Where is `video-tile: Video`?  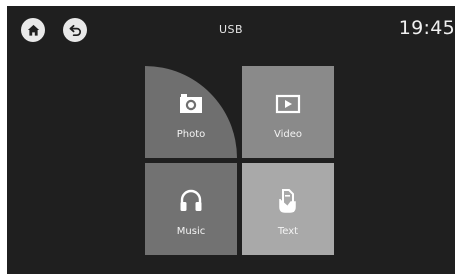
video-tile: Video is located at coordinates (288, 112).